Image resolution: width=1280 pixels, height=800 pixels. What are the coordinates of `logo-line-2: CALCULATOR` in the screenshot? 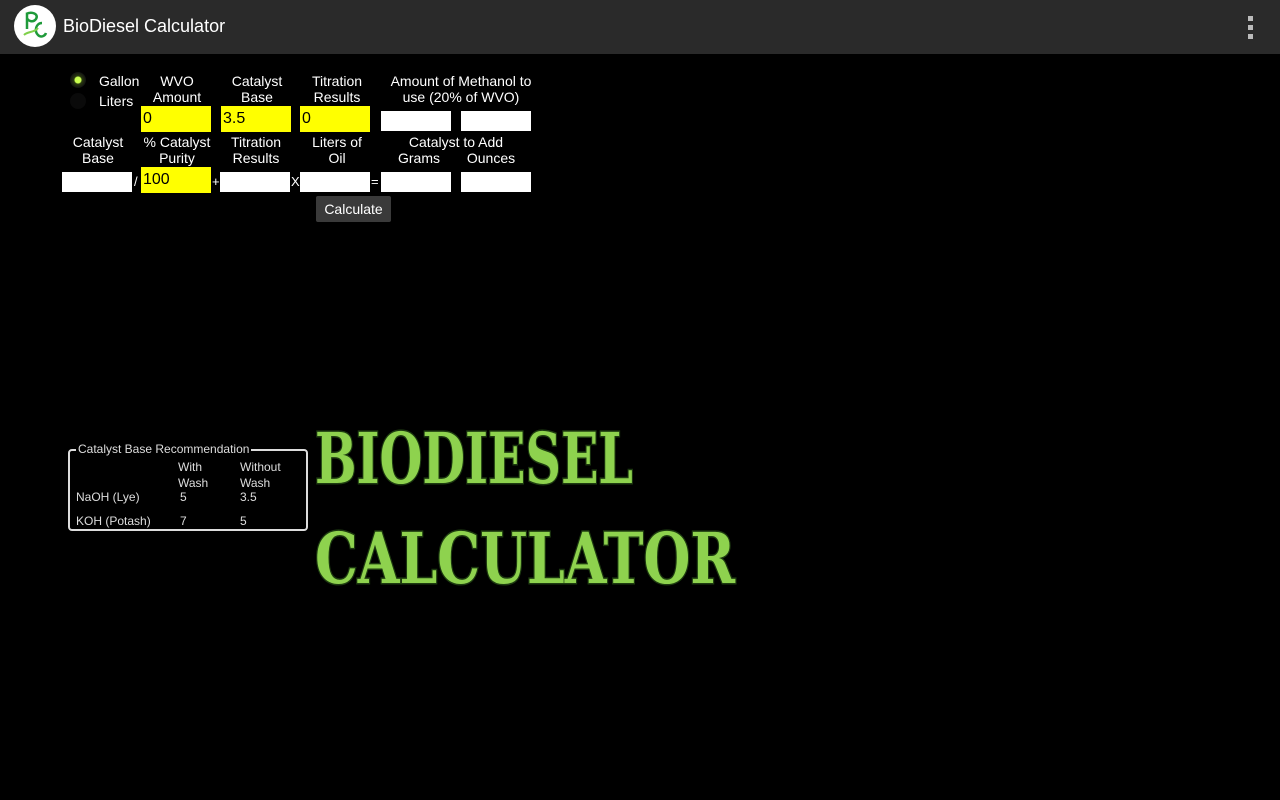 It's located at (525, 558).